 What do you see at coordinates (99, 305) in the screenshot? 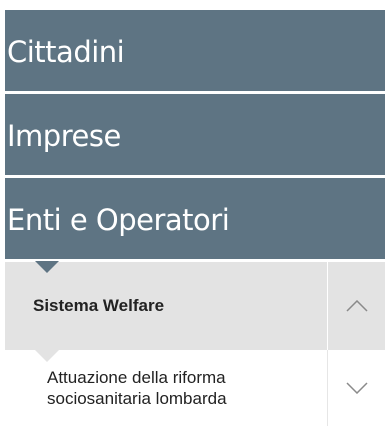
I see `submenu-label: Sistema Welfare` at bounding box center [99, 305].